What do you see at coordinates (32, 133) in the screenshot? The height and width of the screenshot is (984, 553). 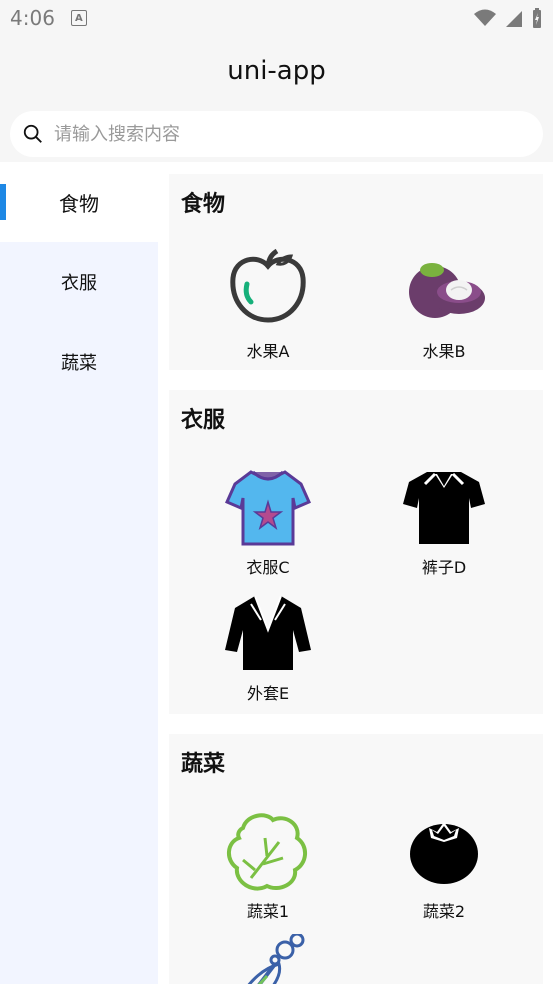 I see `search-icon` at bounding box center [32, 133].